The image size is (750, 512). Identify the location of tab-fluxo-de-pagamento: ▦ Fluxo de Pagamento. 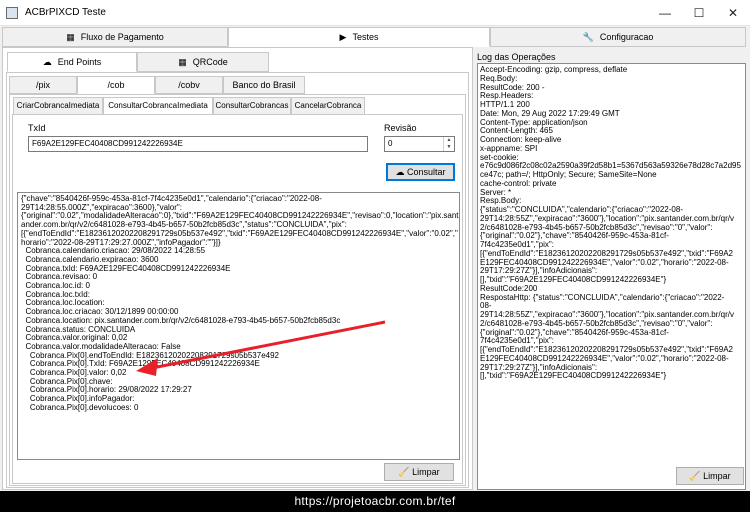
(115, 37).